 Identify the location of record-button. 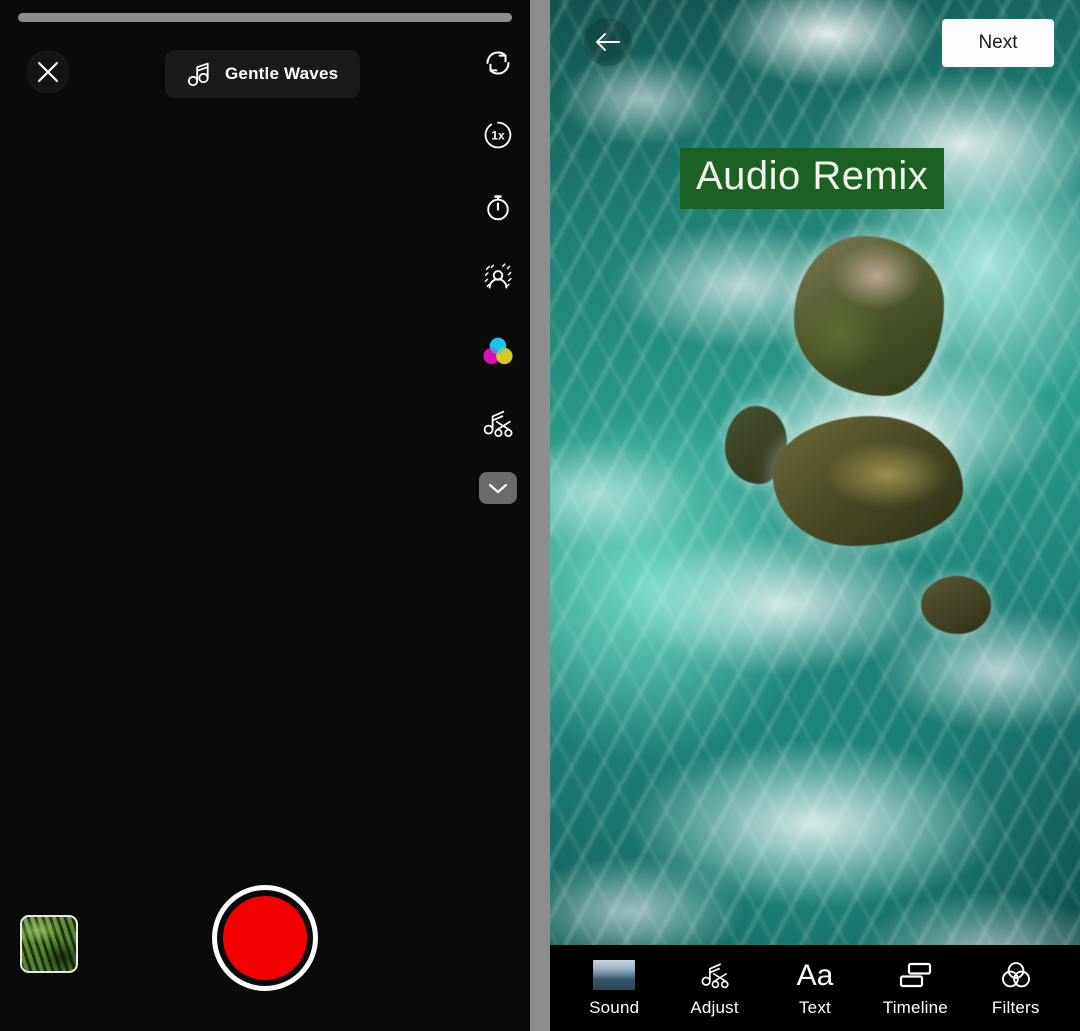
(265, 938).